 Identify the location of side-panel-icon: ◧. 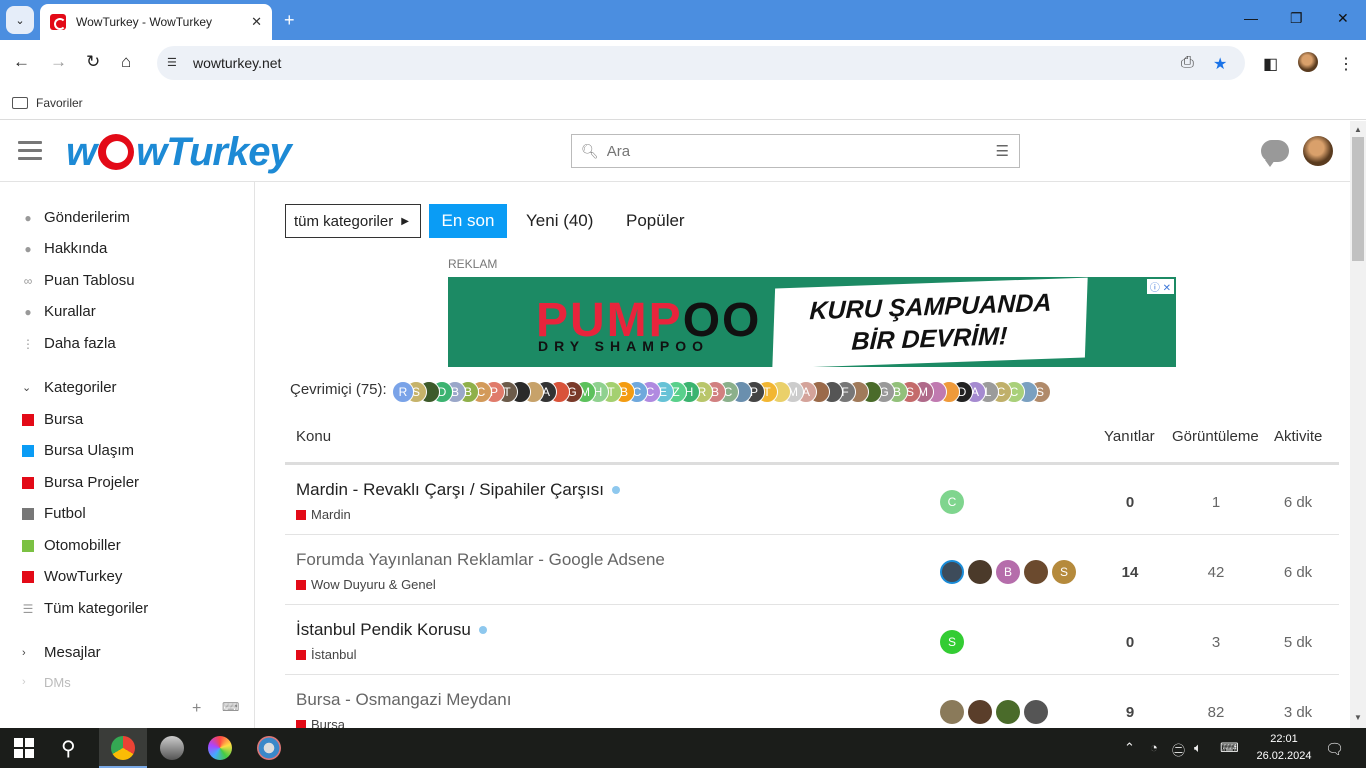
(1270, 64).